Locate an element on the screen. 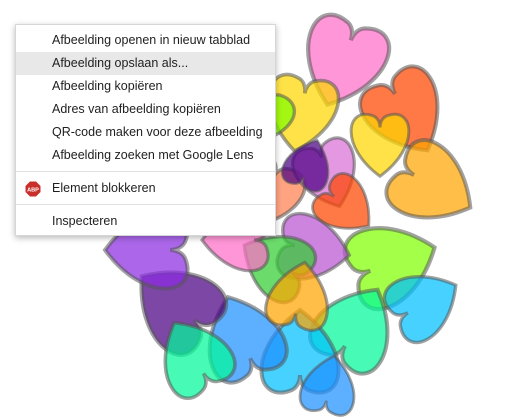  menu-item-copy-image-address: Adres van afbeelding kopiëren is located at coordinates (145, 109).